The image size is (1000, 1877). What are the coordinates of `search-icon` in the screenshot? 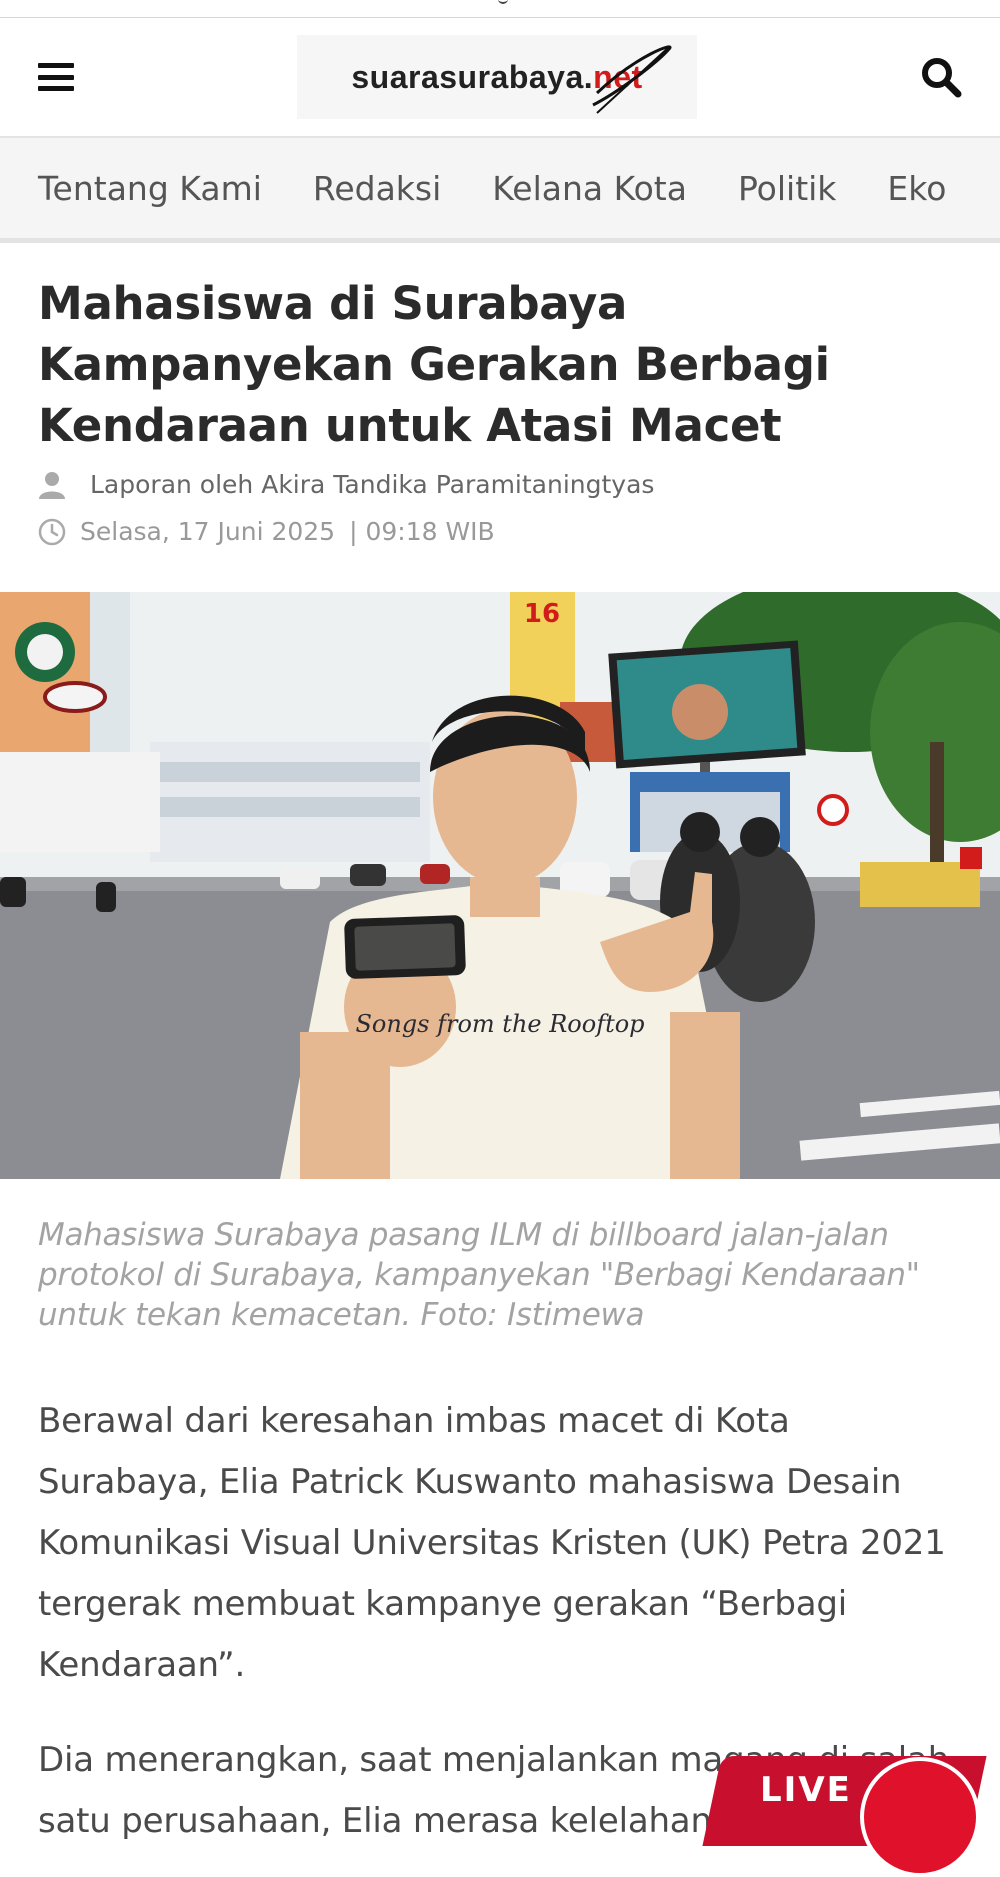 It's located at (941, 77).